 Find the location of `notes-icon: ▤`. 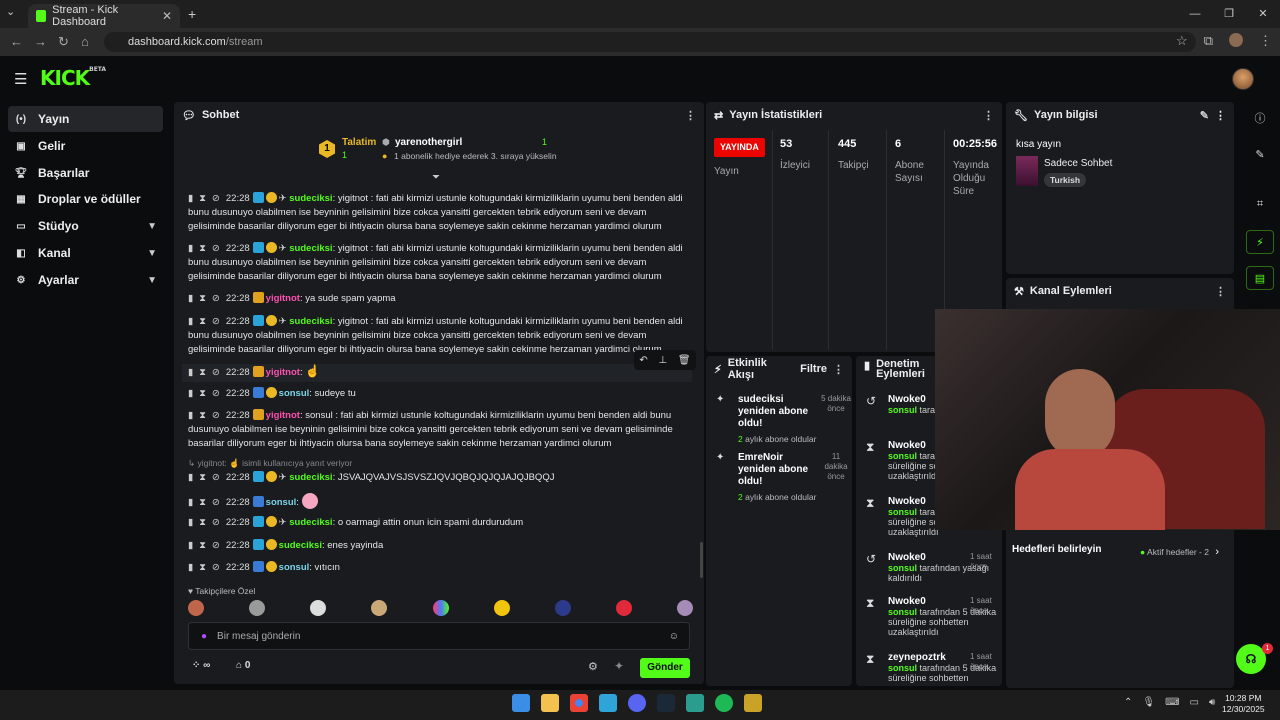

notes-icon: ▤ is located at coordinates (1260, 278).